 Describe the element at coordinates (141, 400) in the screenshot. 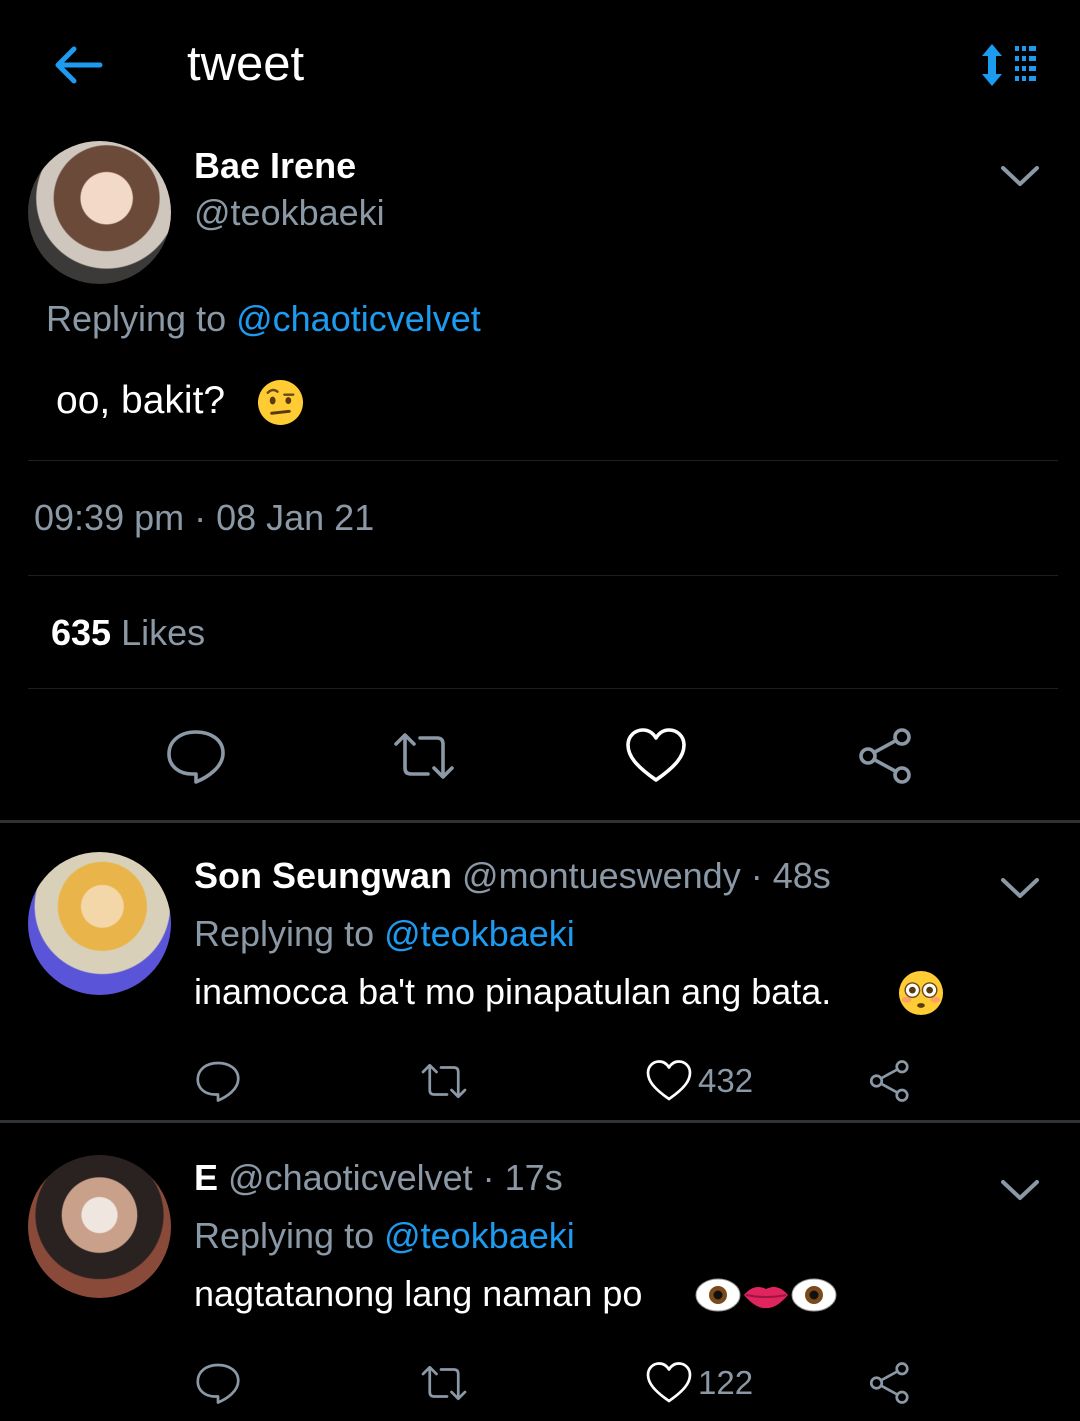

I see `tweet-text: oo, bakit?` at that location.